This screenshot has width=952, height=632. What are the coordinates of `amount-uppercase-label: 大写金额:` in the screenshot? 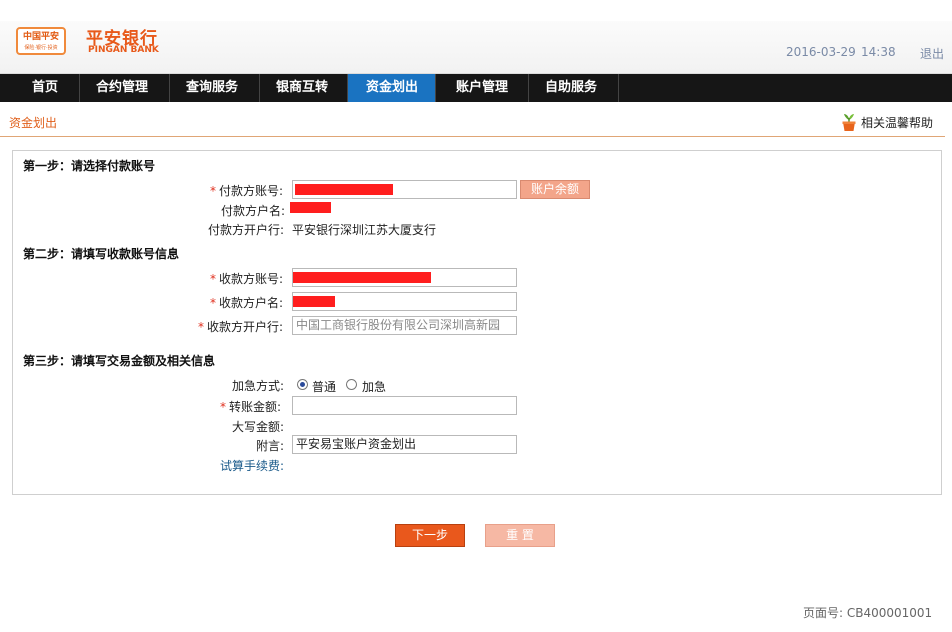 It's located at (258, 427).